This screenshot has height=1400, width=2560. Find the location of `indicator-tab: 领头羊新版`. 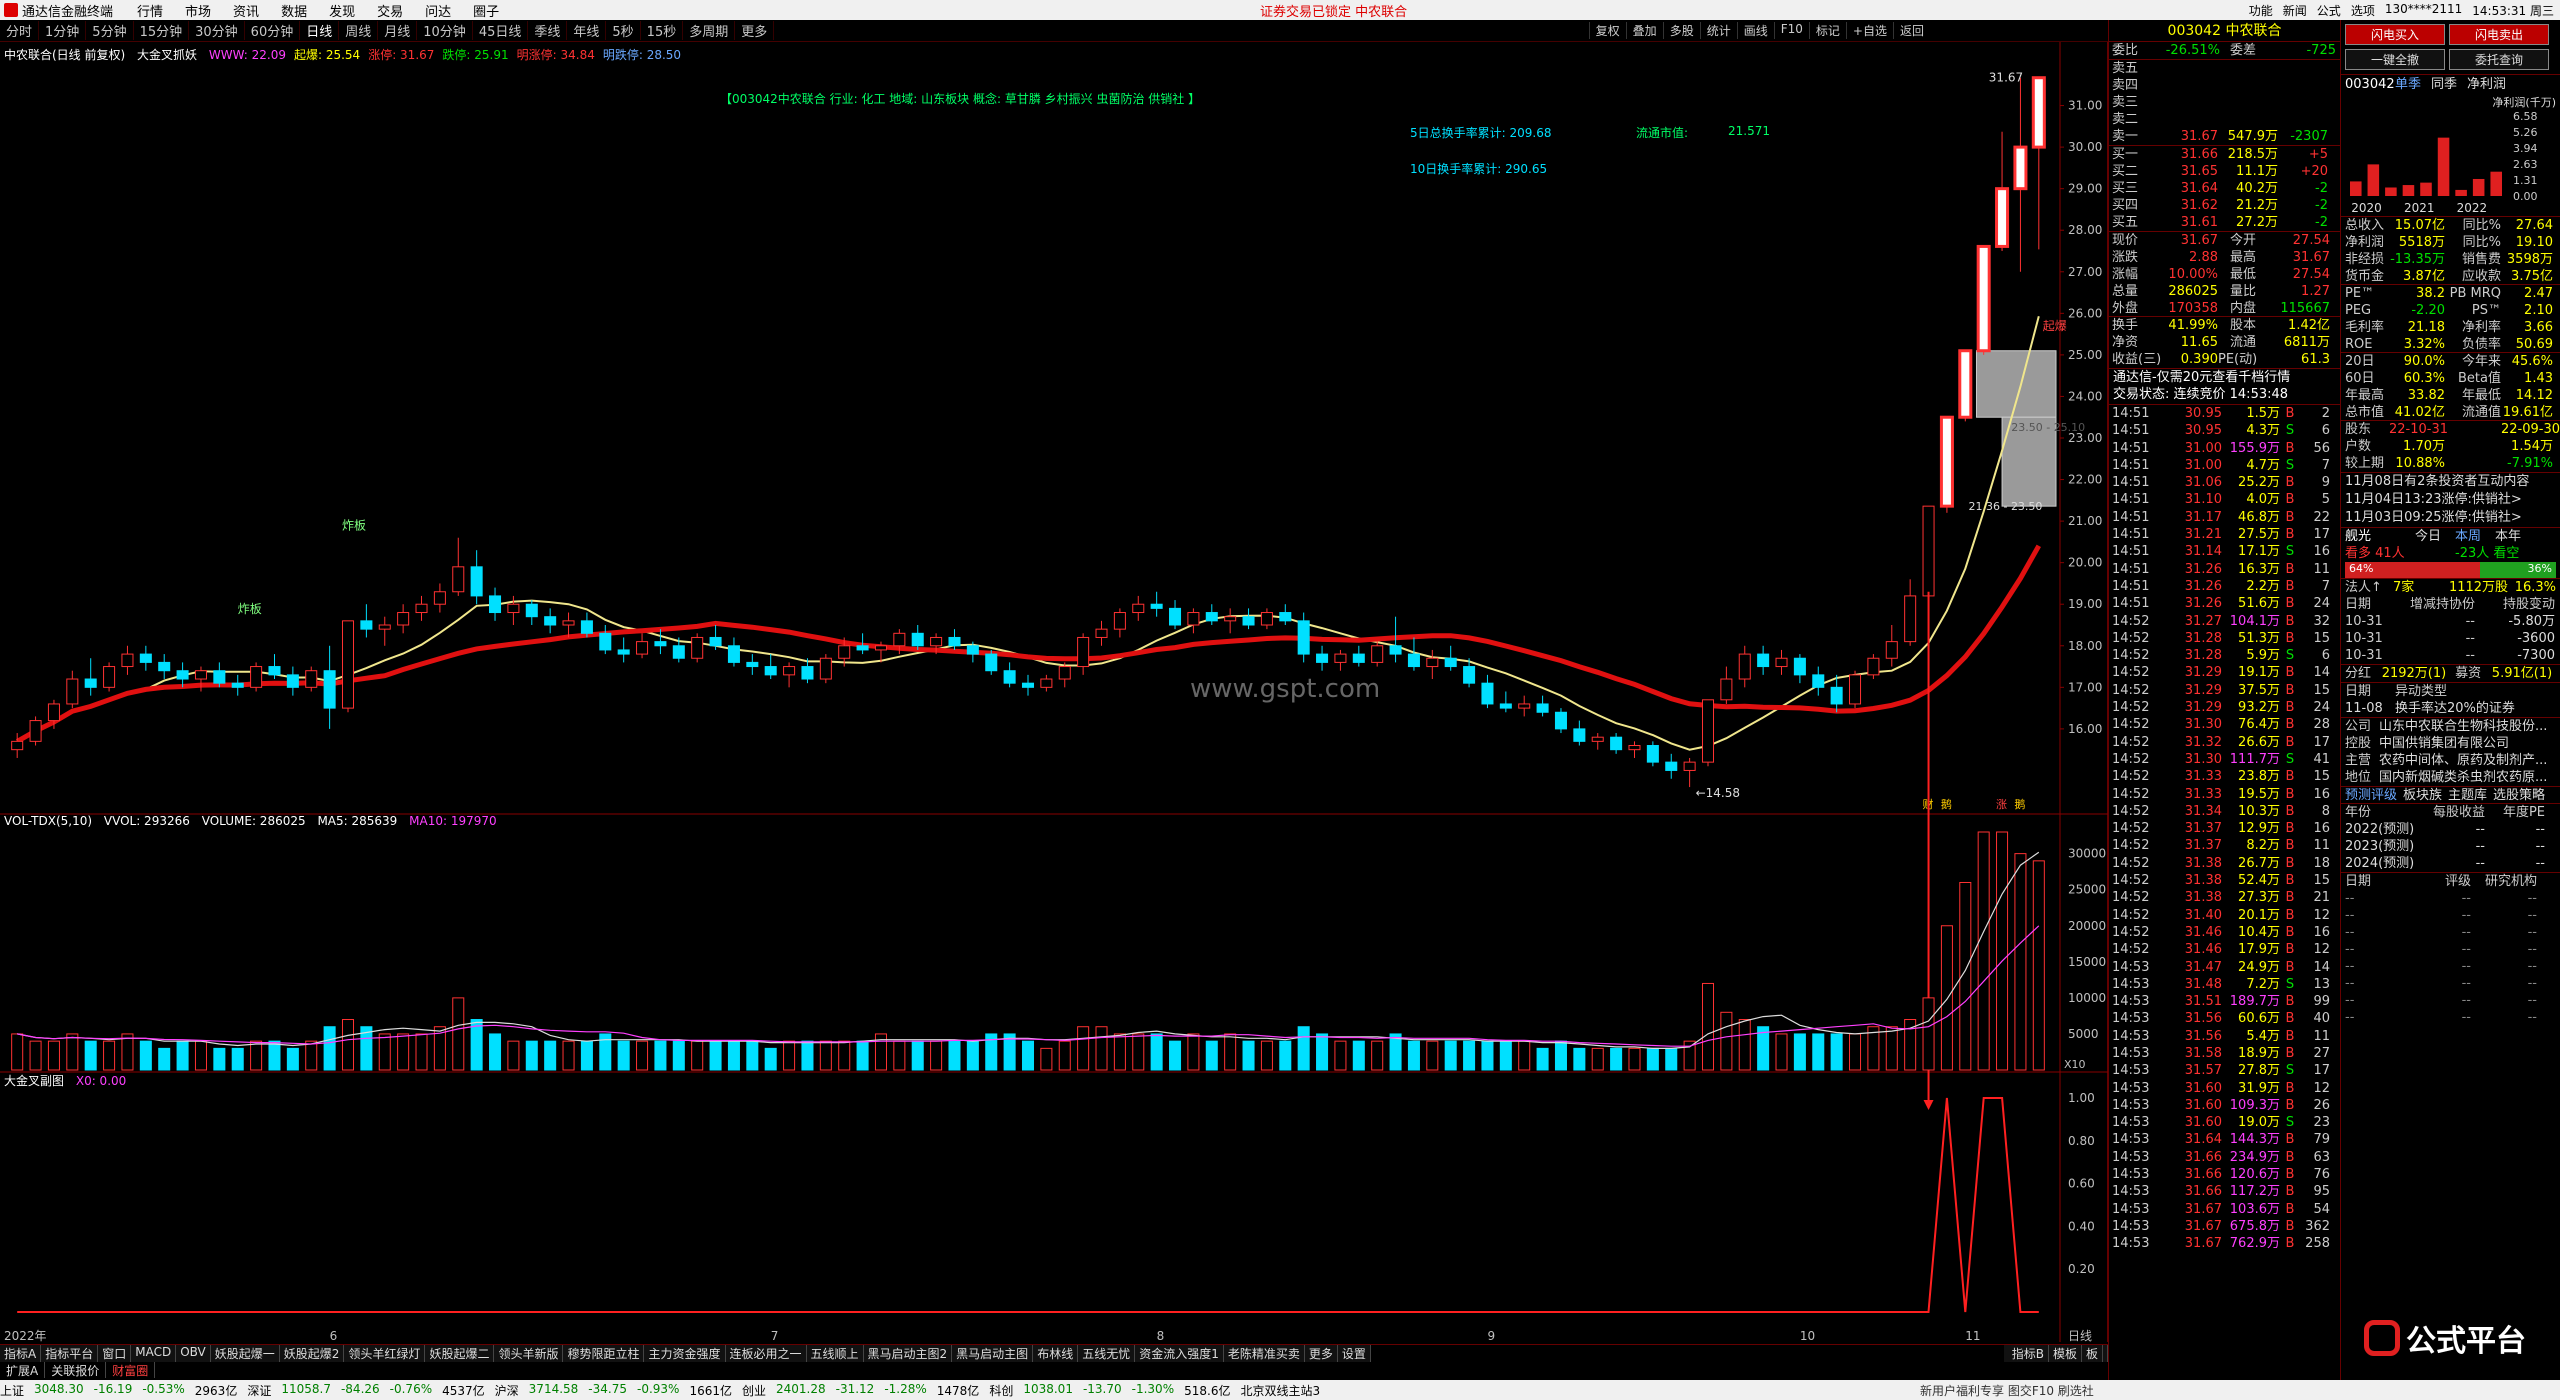

indicator-tab: 领头羊新版 is located at coordinates (529, 1353).